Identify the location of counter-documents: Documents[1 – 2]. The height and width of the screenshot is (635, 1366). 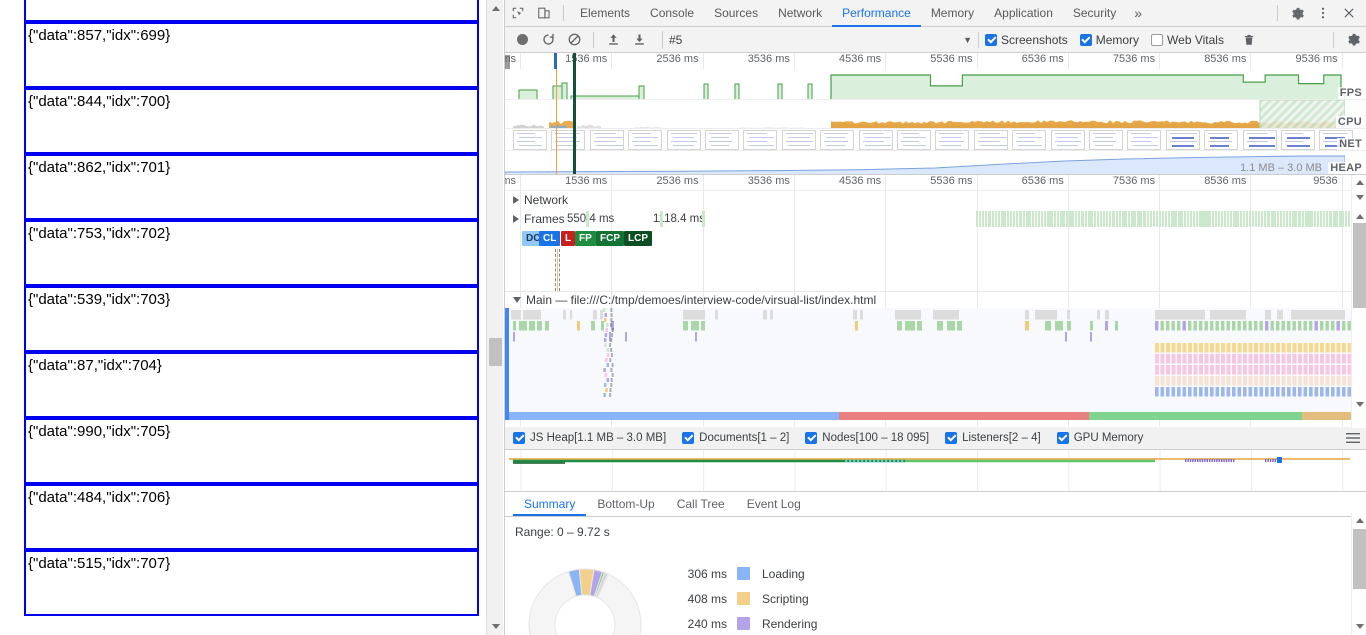
(735, 438).